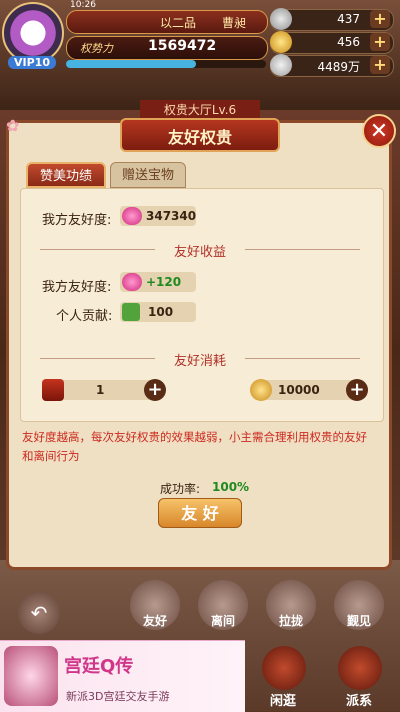  What do you see at coordinates (284, 668) in the screenshot?
I see `stroll-button-icon` at bounding box center [284, 668].